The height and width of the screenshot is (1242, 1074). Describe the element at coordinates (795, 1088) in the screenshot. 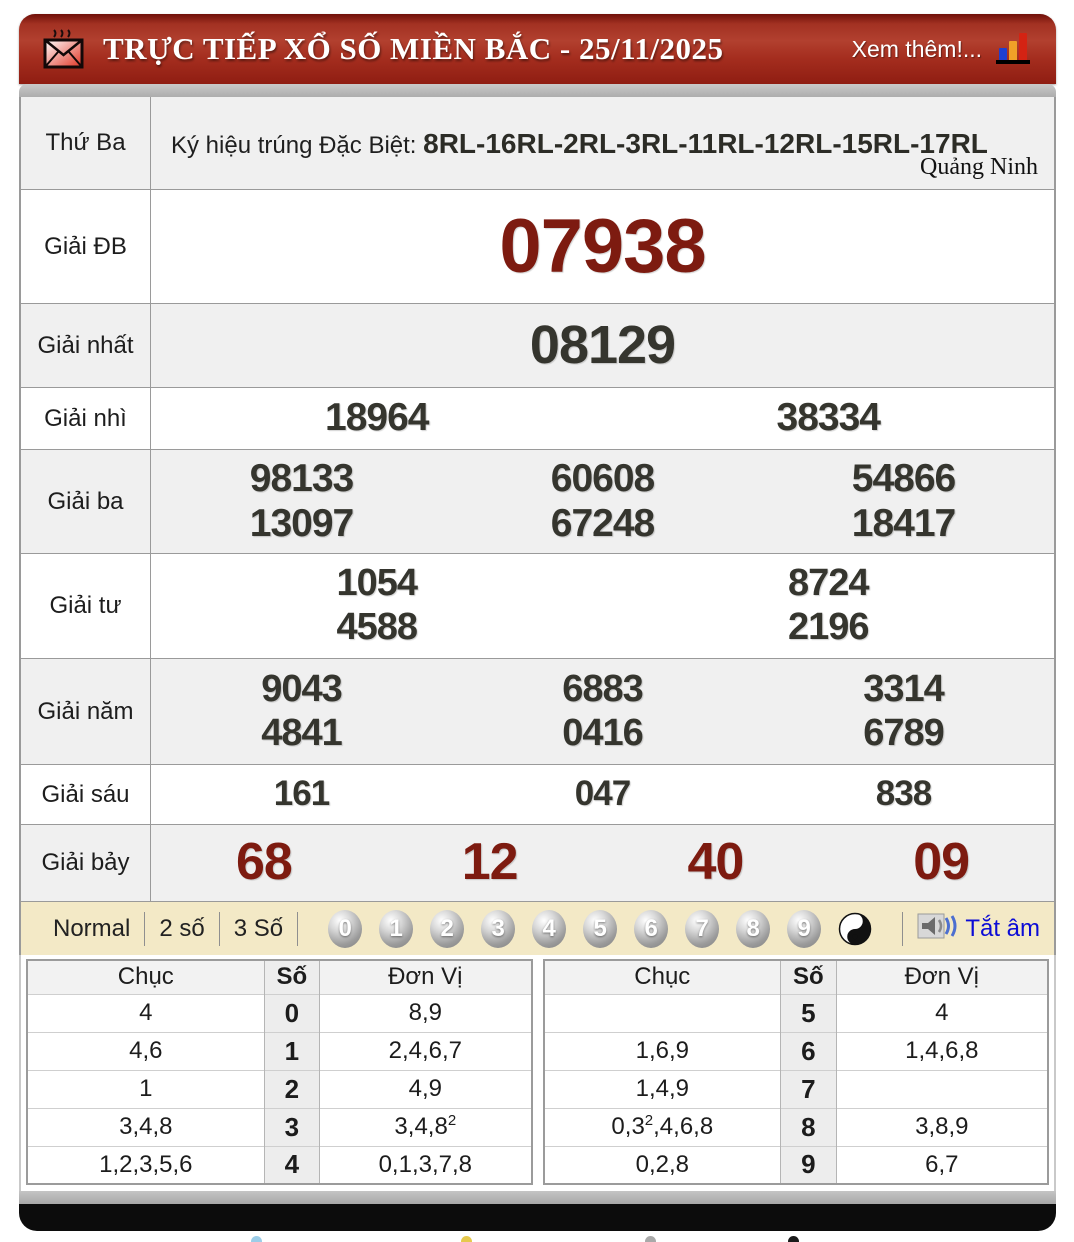

I see `loto-row: 1,4,9 7` at that location.